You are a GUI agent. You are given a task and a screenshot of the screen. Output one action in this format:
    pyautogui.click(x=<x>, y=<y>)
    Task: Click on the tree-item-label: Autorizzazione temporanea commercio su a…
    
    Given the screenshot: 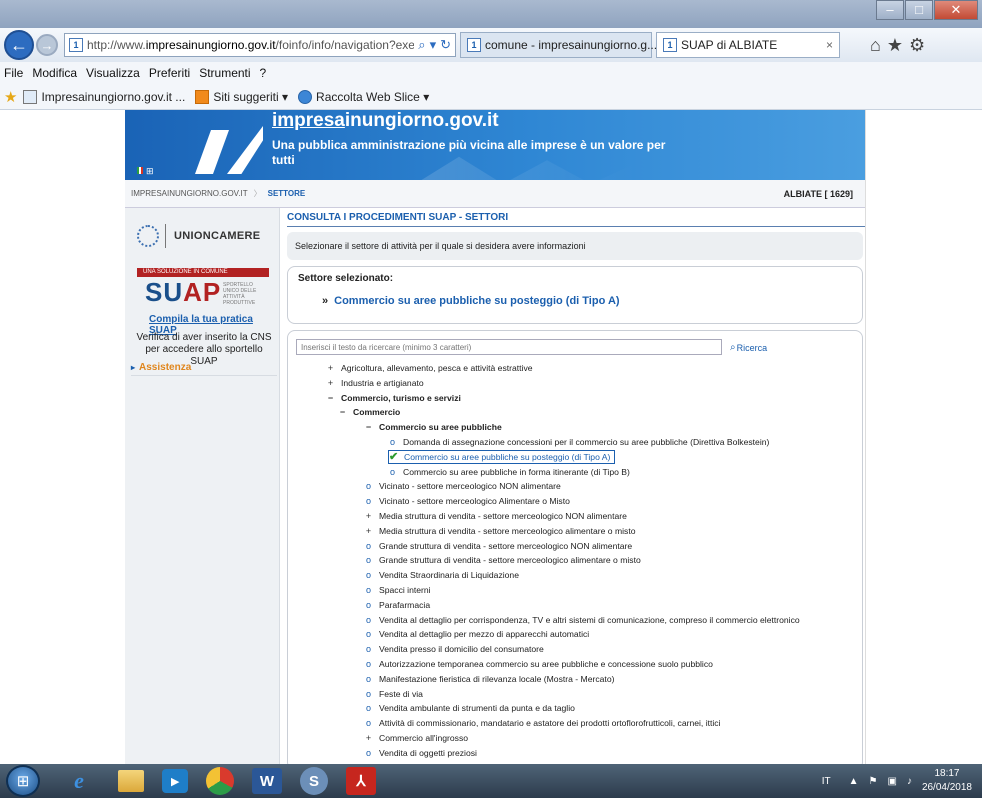 What is the action you would take?
    pyautogui.click(x=546, y=664)
    